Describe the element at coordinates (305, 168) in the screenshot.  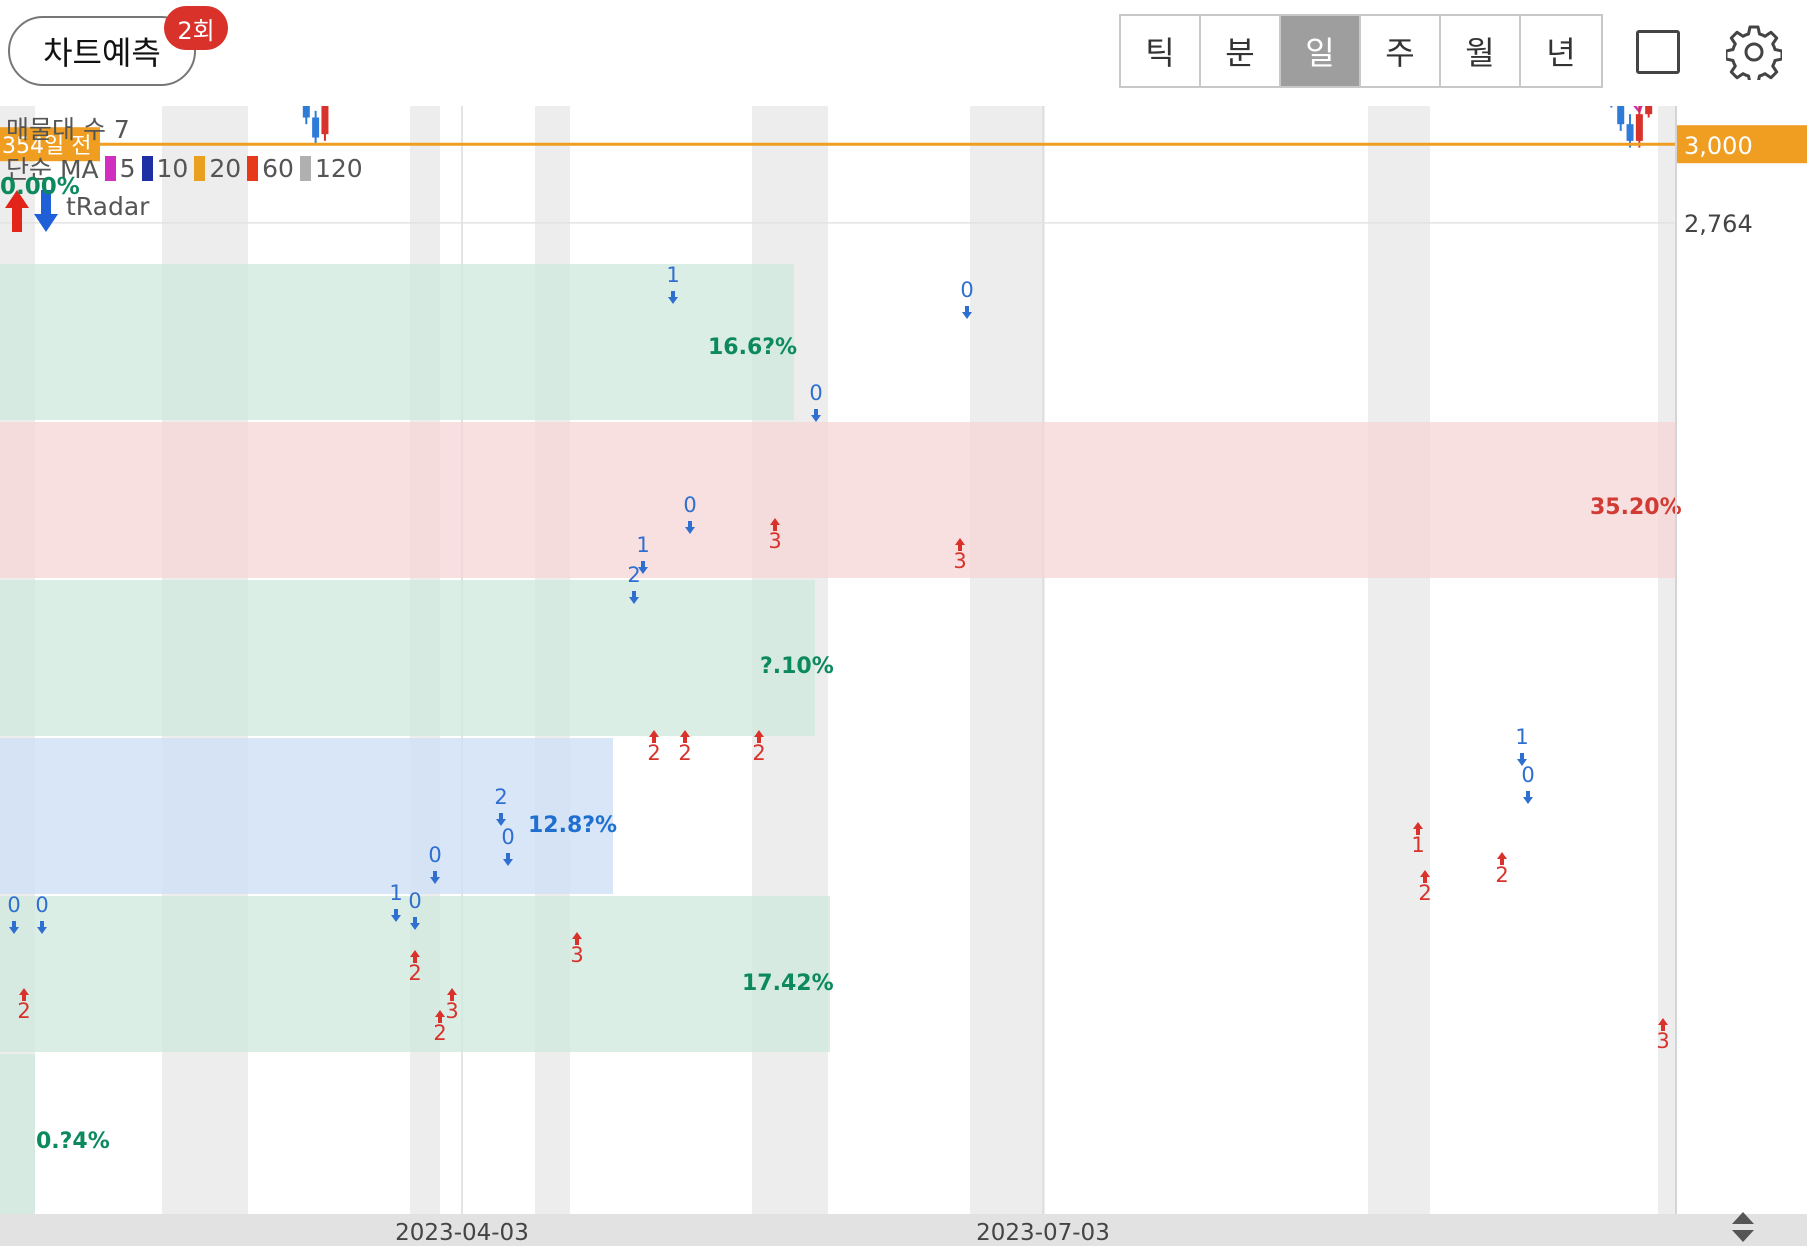
I see `ma120-swatch` at that location.